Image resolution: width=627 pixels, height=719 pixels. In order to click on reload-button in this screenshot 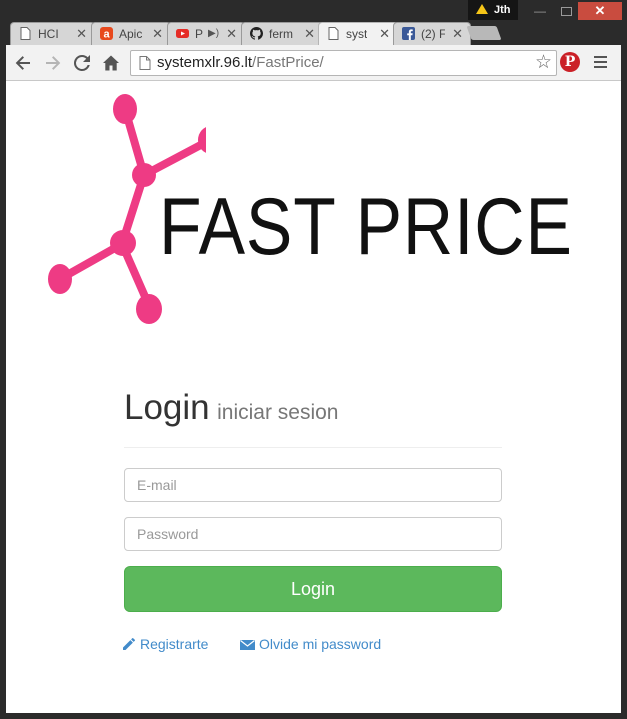, I will do `click(82, 63)`.